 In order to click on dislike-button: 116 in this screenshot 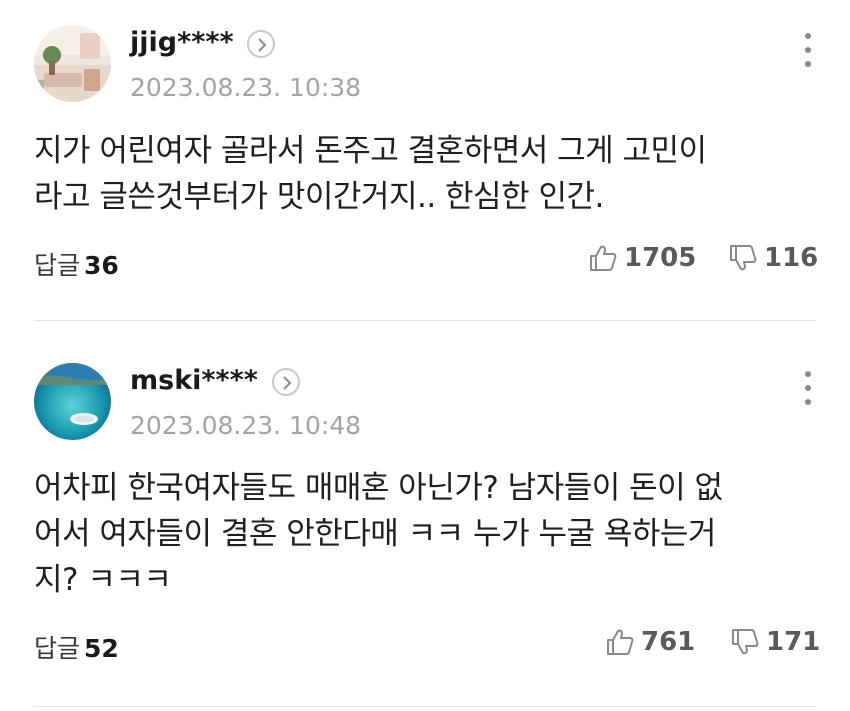, I will do `click(773, 258)`.